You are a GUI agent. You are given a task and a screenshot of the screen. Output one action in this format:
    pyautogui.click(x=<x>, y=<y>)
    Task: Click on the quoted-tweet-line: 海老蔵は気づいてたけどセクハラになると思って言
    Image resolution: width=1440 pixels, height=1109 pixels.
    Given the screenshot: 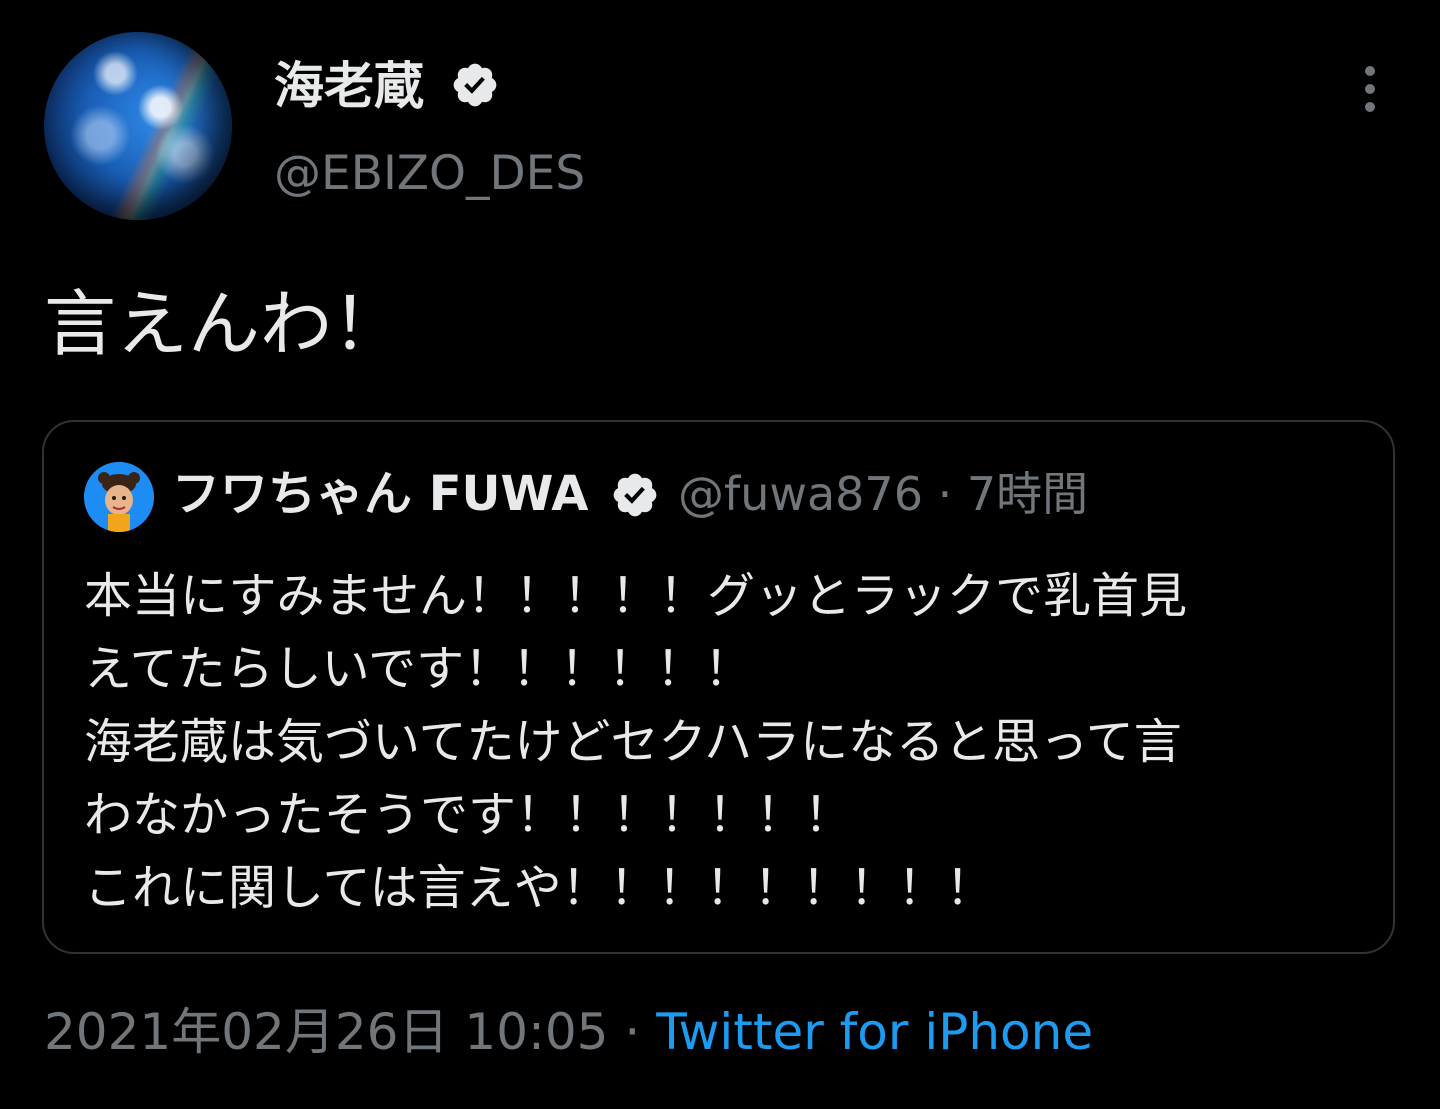 What is the action you would take?
    pyautogui.click(x=633, y=742)
    